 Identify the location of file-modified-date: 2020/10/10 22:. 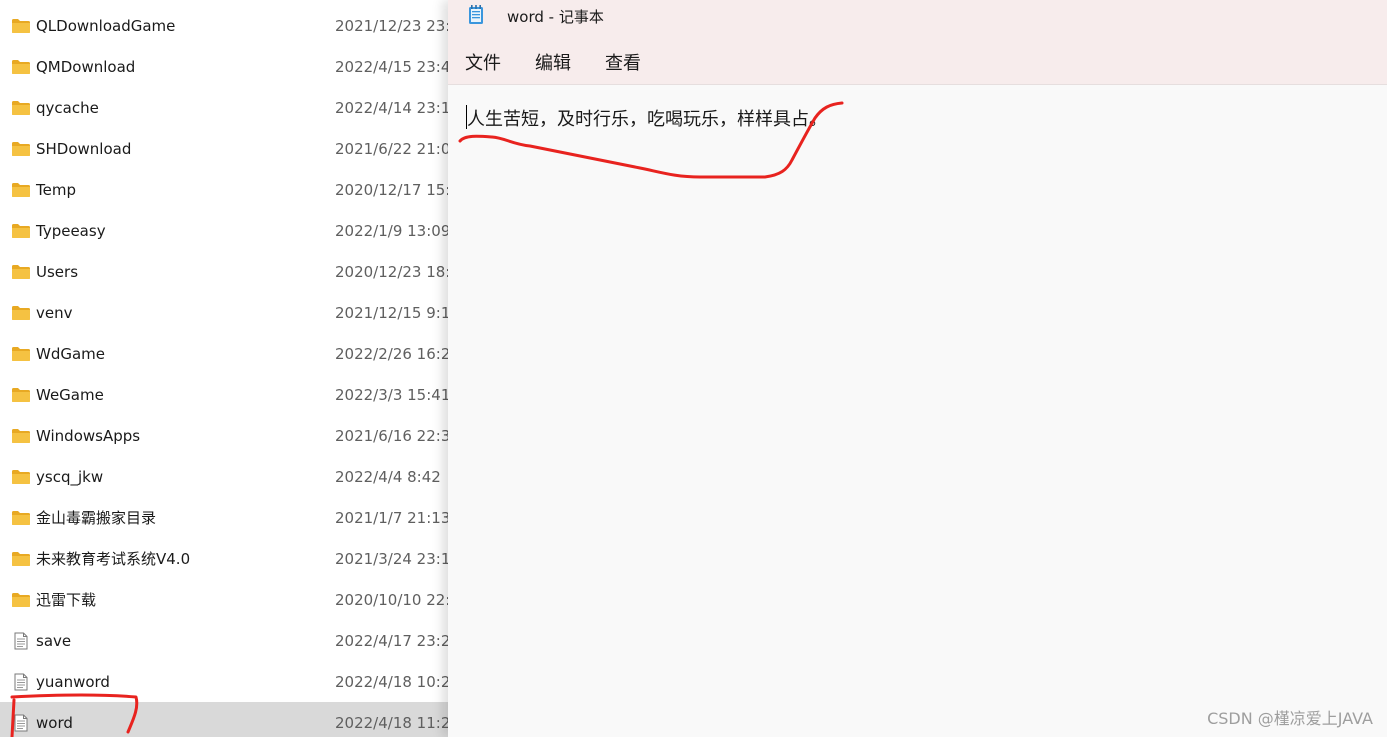
(391, 599).